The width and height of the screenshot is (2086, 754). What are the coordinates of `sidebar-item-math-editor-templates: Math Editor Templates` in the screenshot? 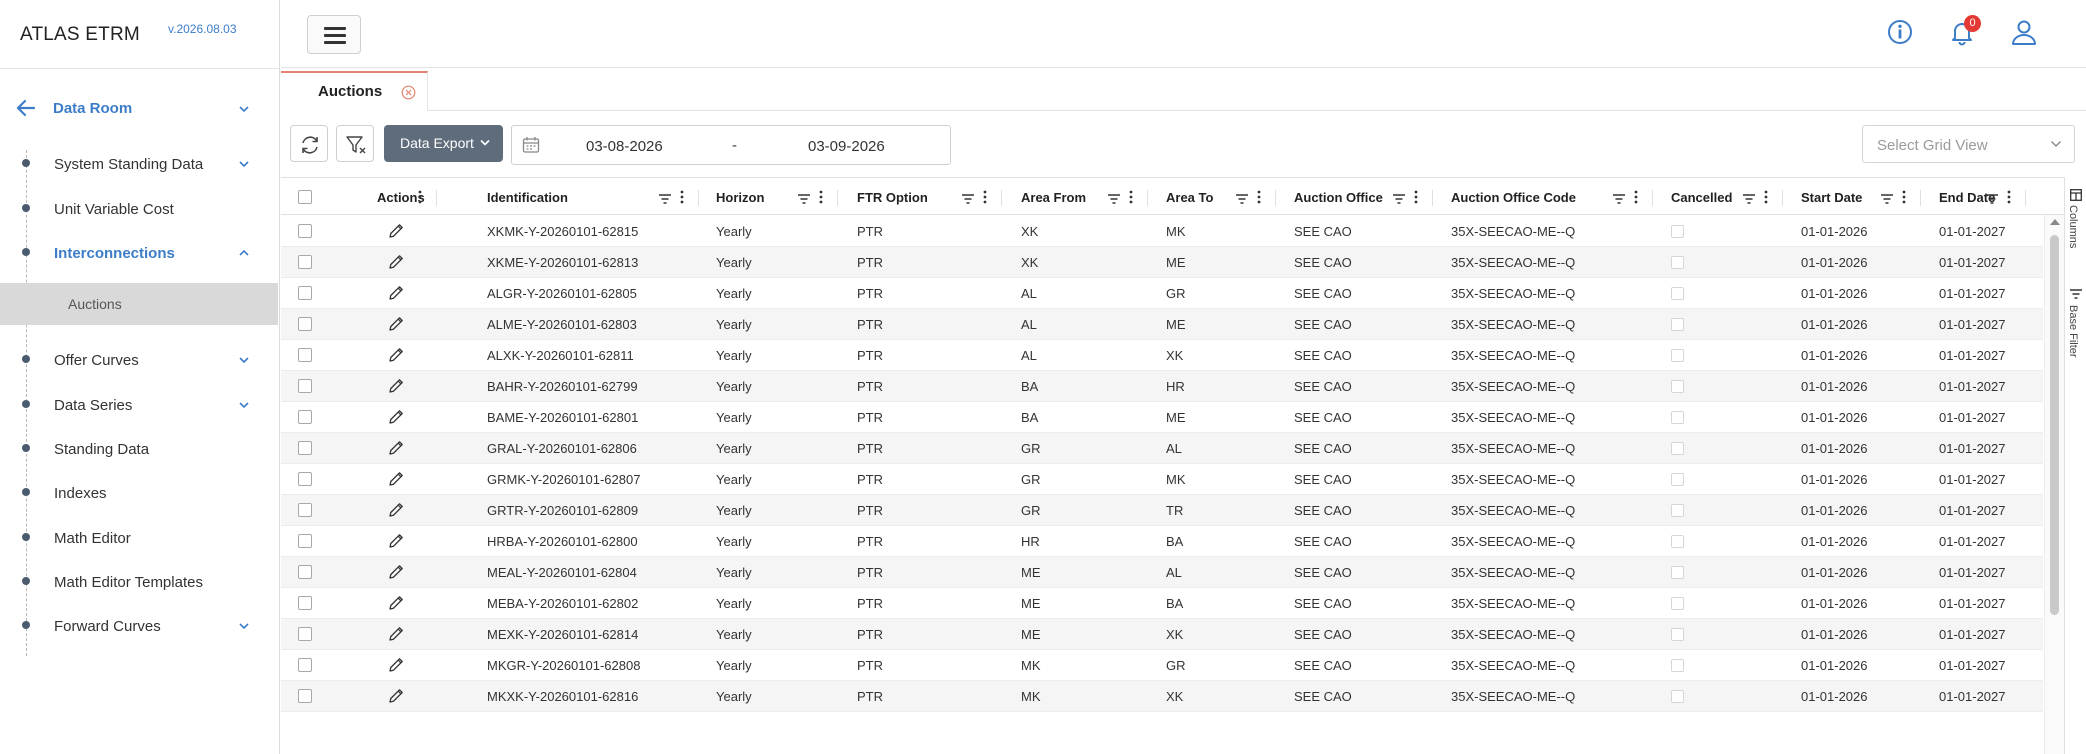 It's located at (140, 582).